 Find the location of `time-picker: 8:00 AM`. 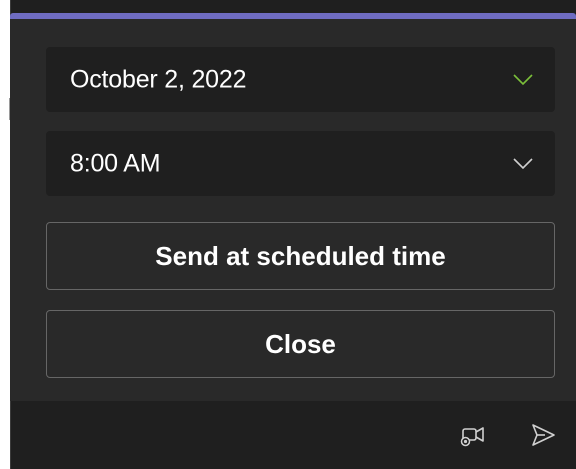

time-picker: 8:00 AM is located at coordinates (300, 163).